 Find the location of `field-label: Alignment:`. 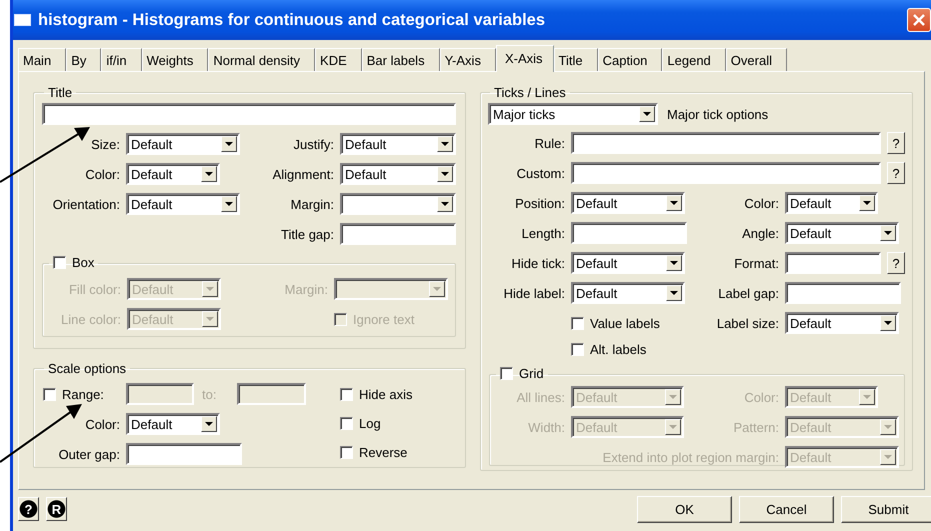

field-label: Alignment: is located at coordinates (303, 174).